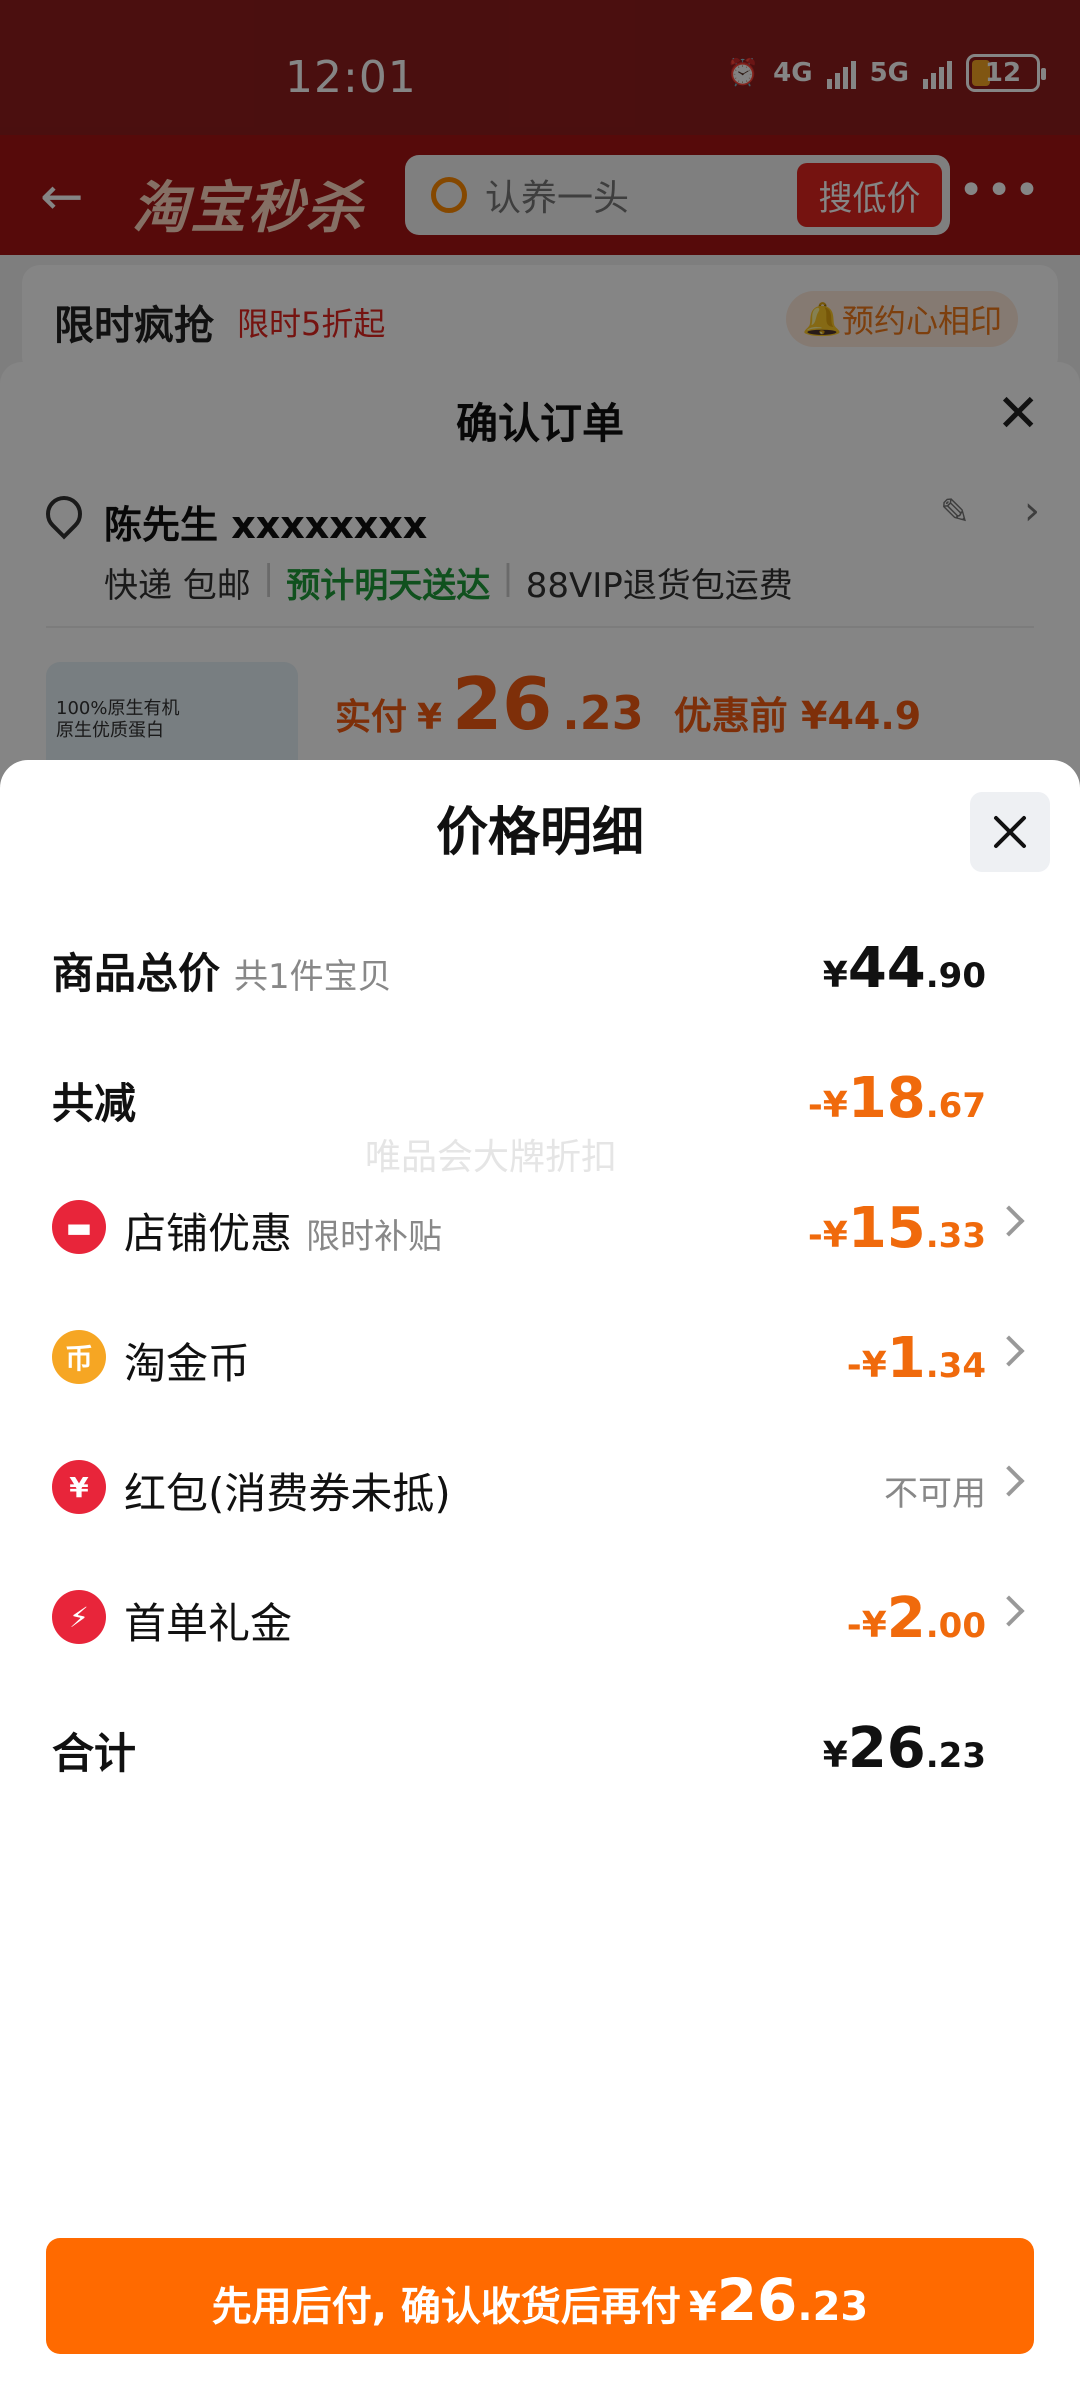 Image resolution: width=1080 pixels, height=2400 pixels. Describe the element at coordinates (896, 1228) in the screenshot. I see `row-value: - ¥15.33` at that location.